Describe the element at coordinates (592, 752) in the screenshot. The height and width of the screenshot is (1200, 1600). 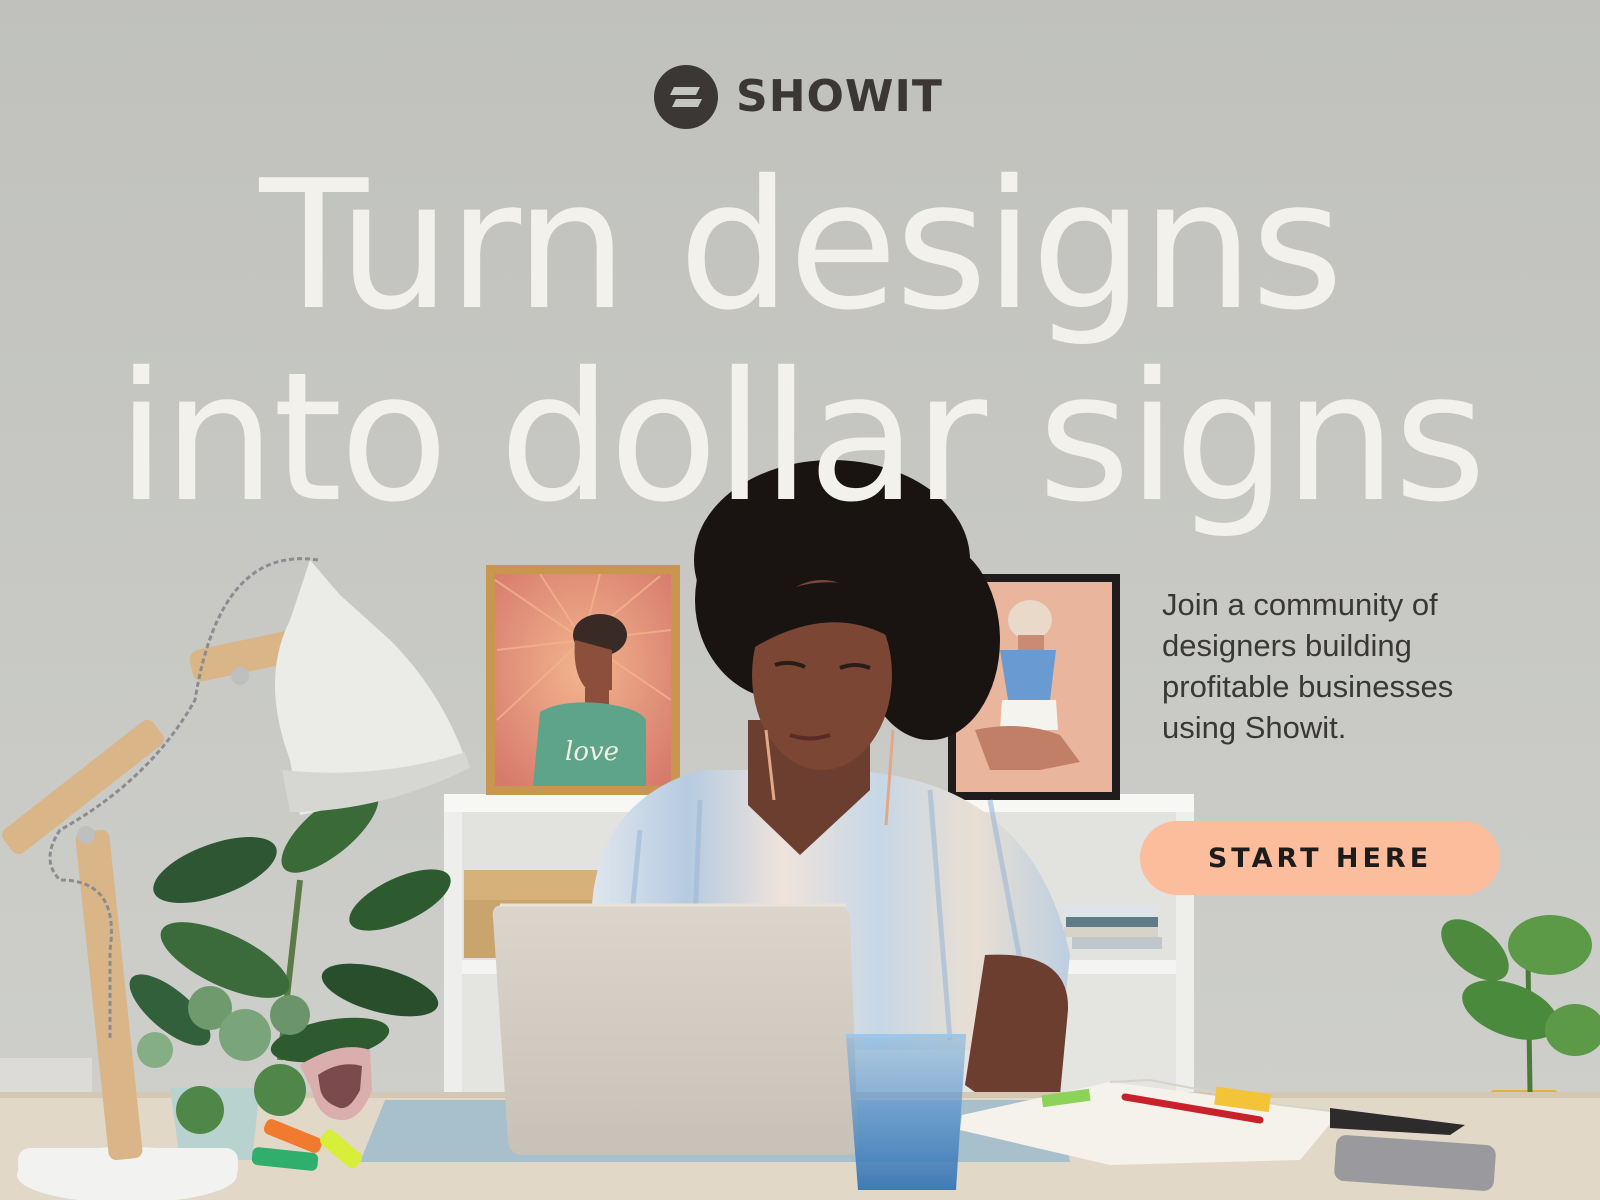
I see `poster-love-text: love` at that location.